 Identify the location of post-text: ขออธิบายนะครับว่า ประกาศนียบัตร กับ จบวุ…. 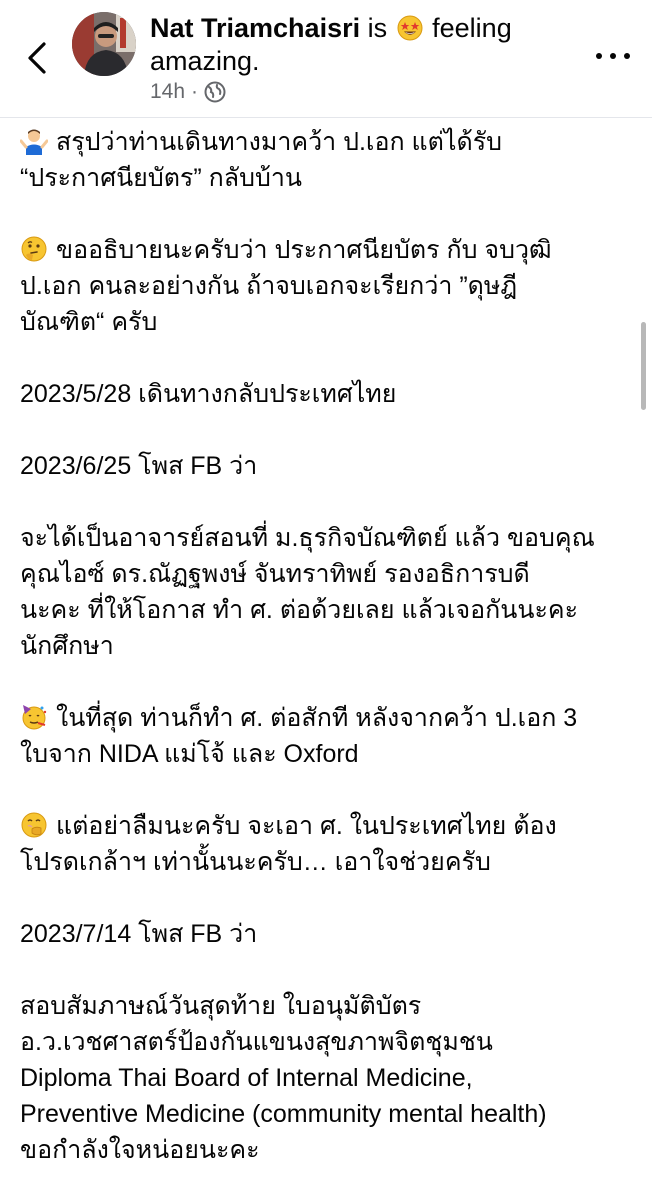
(304, 250).